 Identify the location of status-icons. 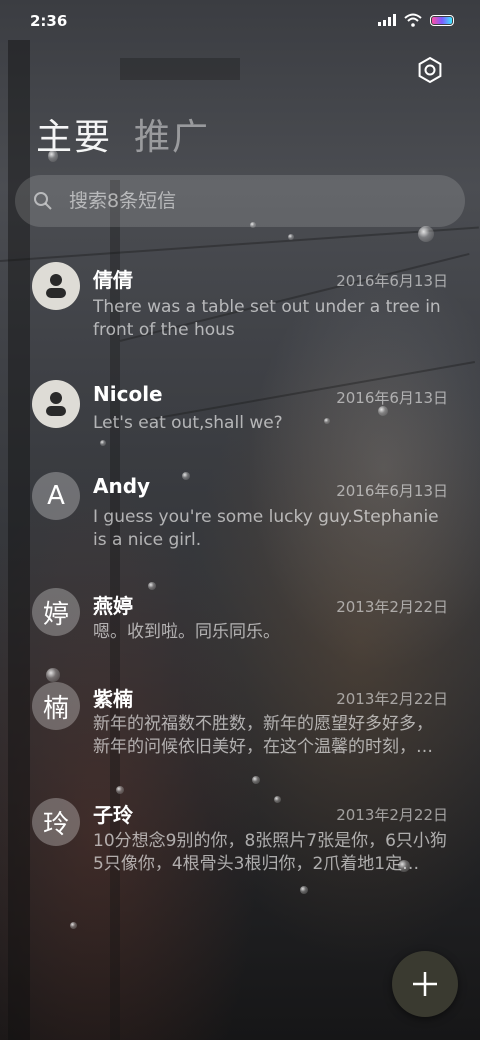
(416, 20).